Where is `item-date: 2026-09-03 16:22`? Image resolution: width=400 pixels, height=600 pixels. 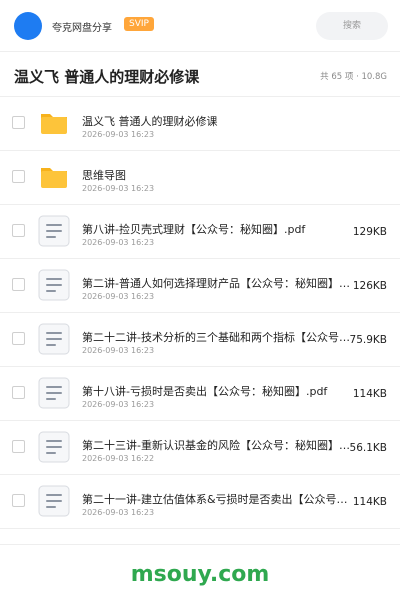 item-date: 2026-09-03 16:22 is located at coordinates (118, 458).